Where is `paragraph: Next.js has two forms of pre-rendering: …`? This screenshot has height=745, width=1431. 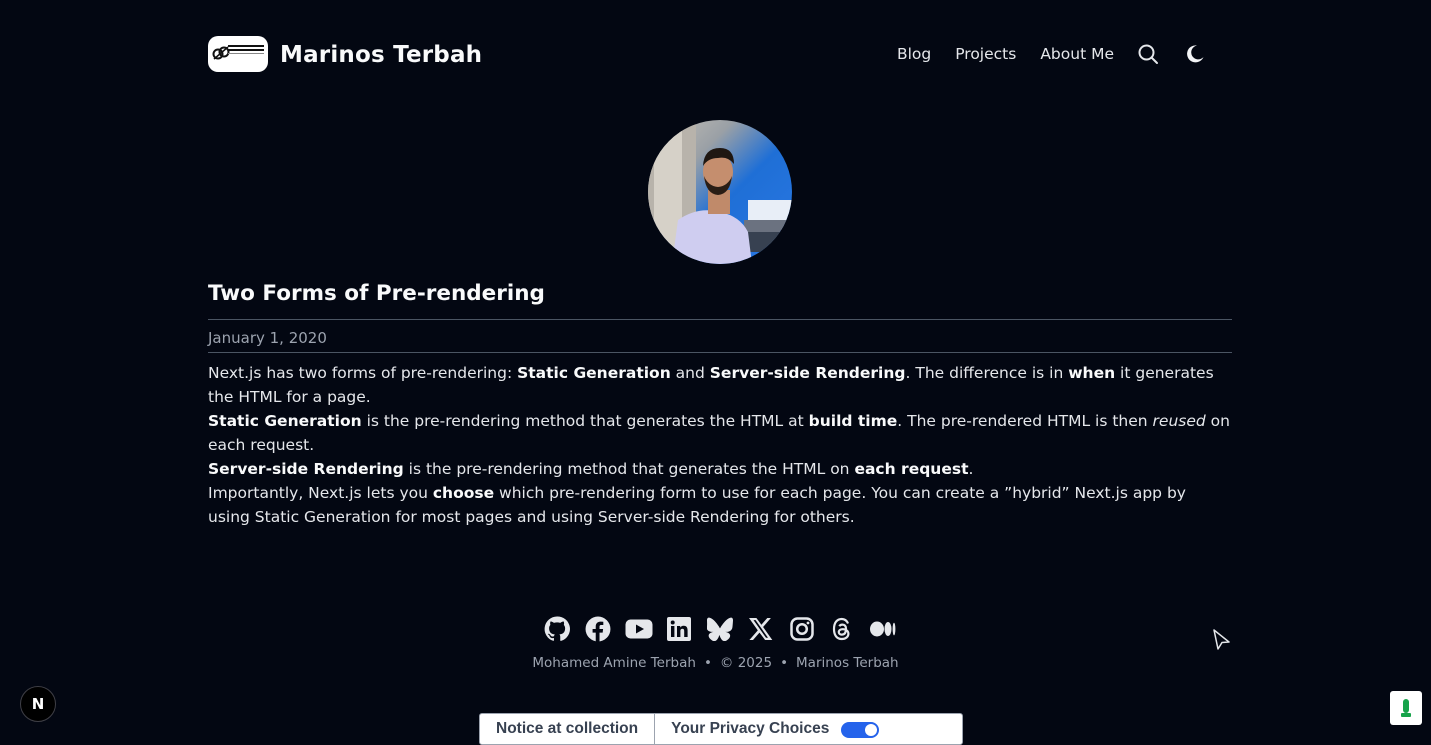
paragraph: Next.js has two forms of pre-rendering: … is located at coordinates (711, 385).